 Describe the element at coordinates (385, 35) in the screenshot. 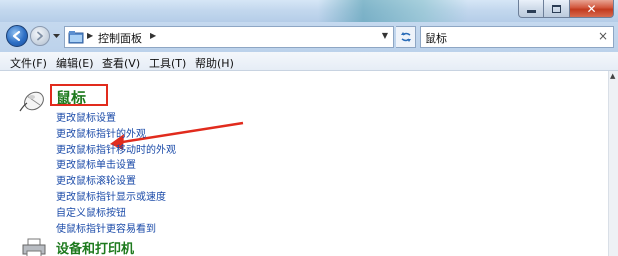

I see `address-dropdown: ▼` at that location.